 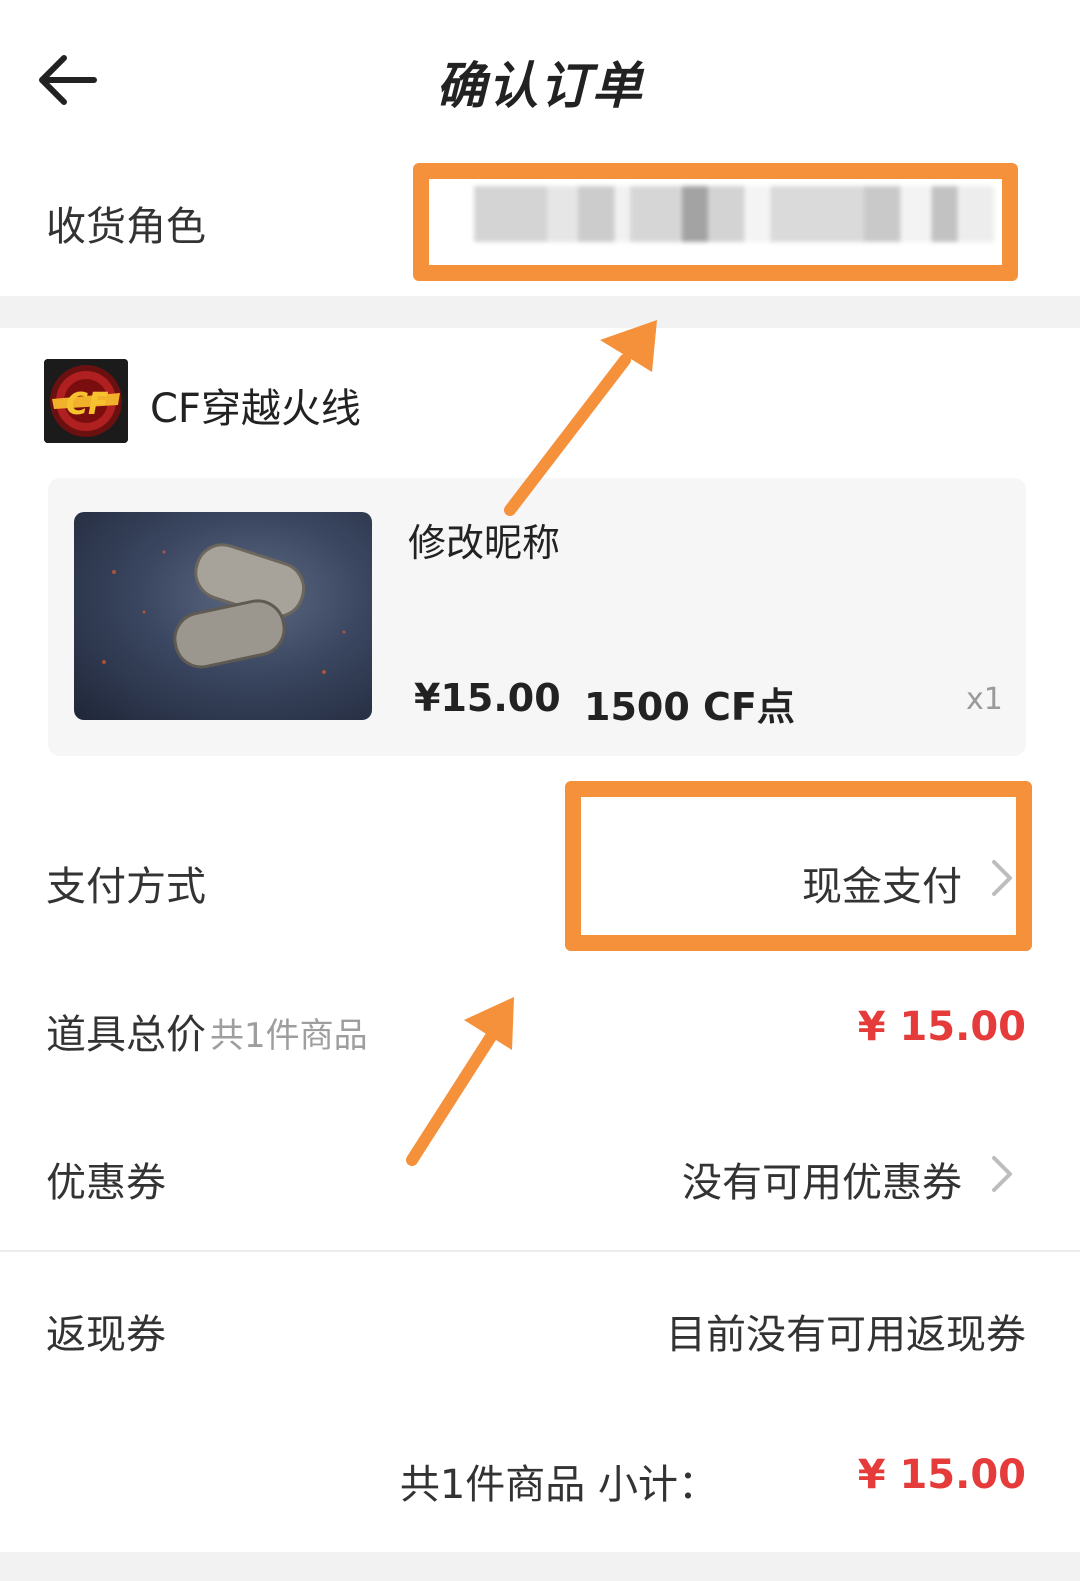 What do you see at coordinates (798, 866) in the screenshot?
I see `highlight-box-payment` at bounding box center [798, 866].